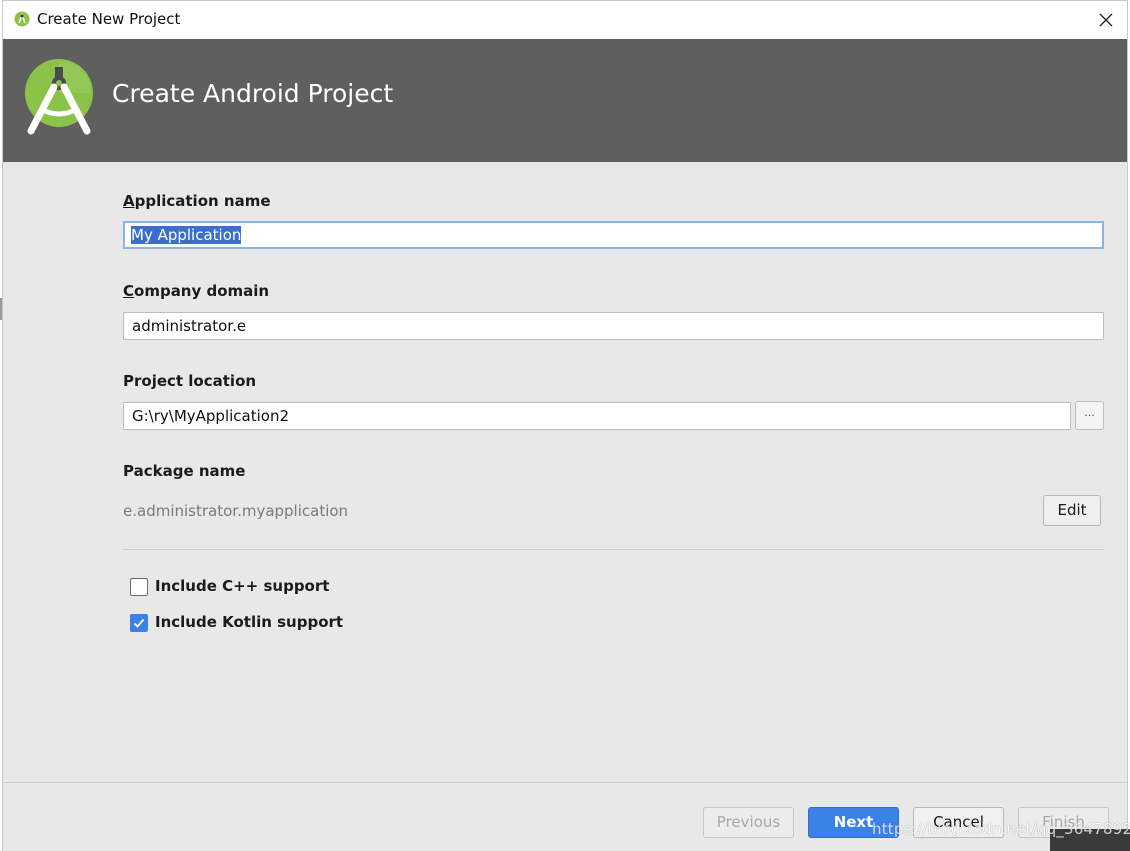  I want to click on close-button, so click(1106, 20).